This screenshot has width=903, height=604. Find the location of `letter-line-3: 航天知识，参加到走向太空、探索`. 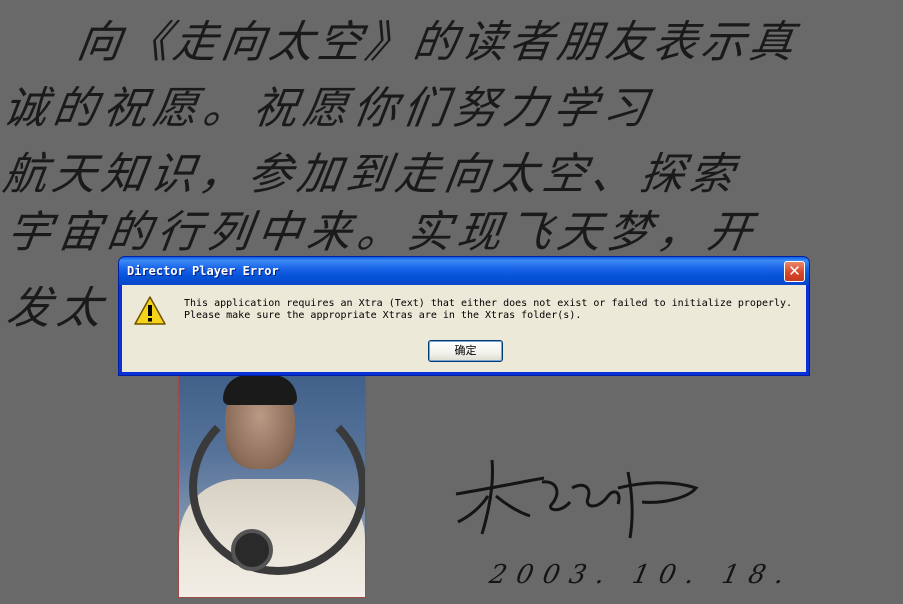

letter-line-3: 航天知识，参加到走向太空、探索 is located at coordinates (371, 174).